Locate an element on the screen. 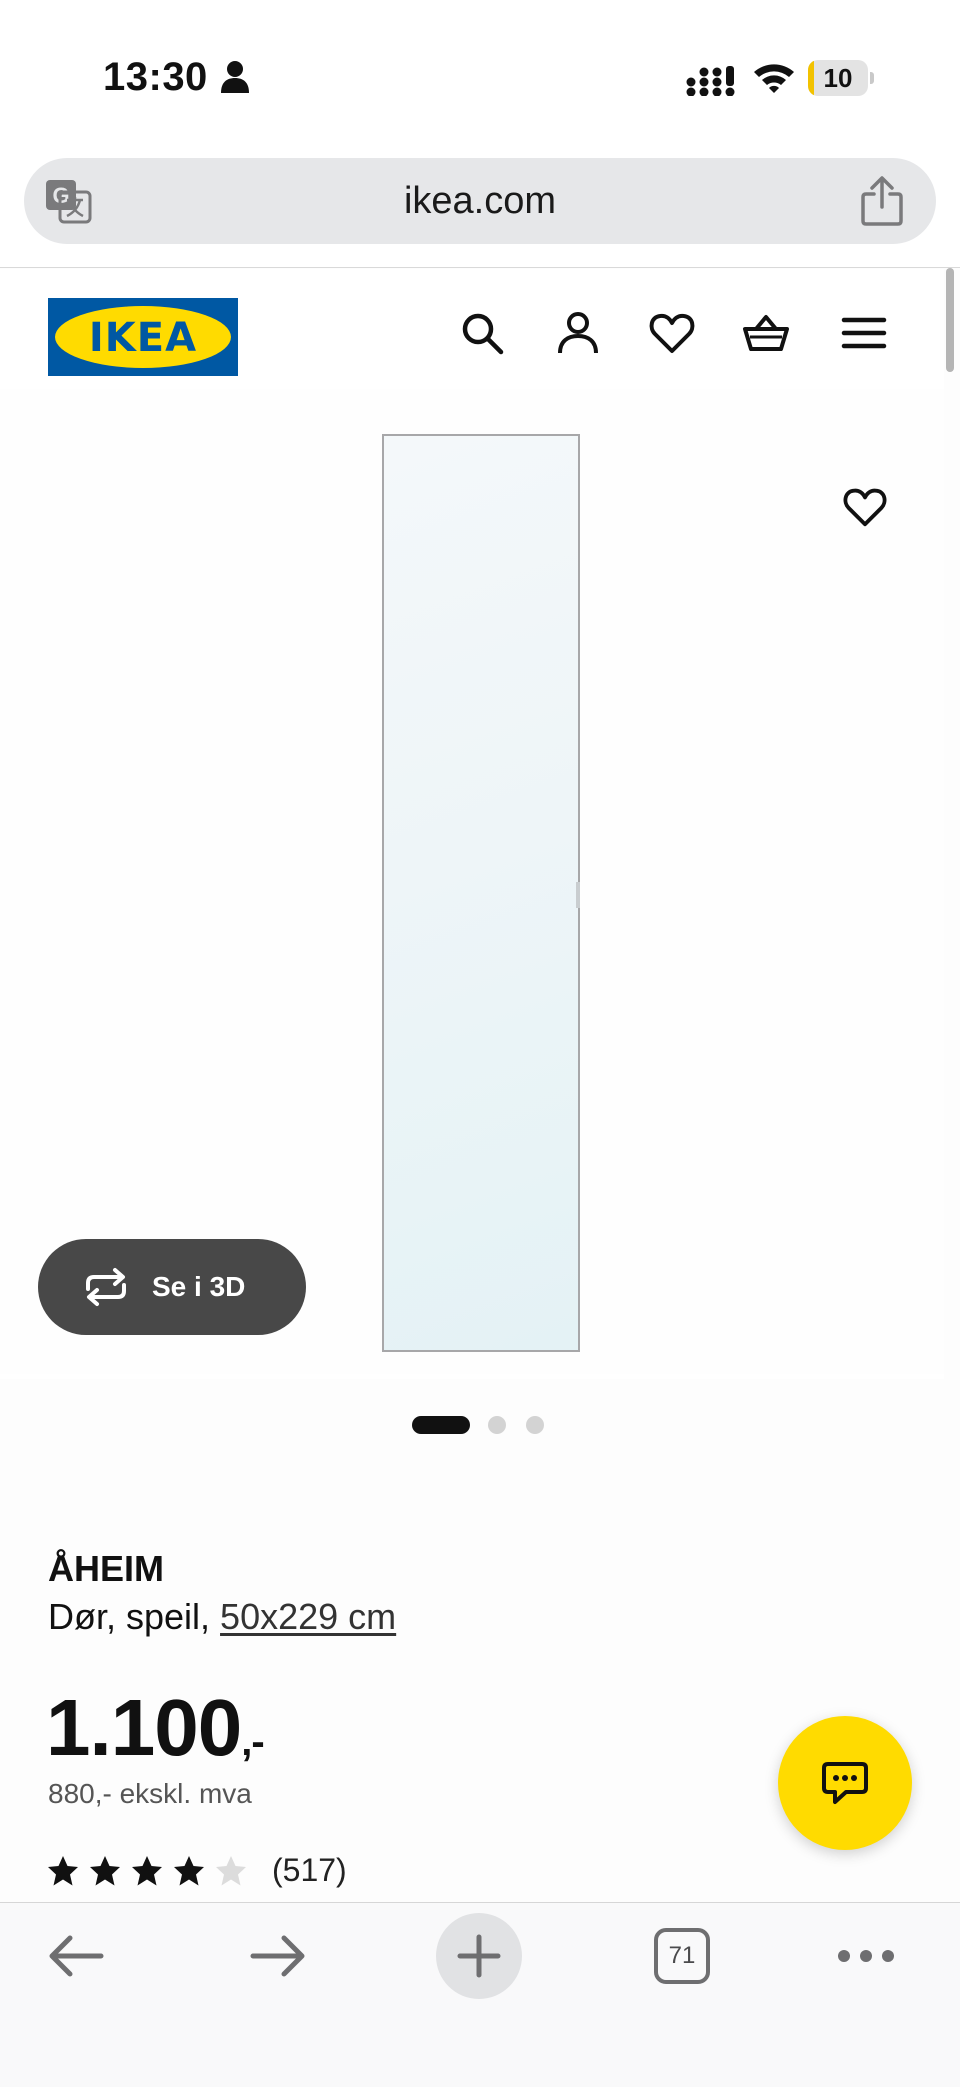  chat-icon is located at coordinates (845, 1783).